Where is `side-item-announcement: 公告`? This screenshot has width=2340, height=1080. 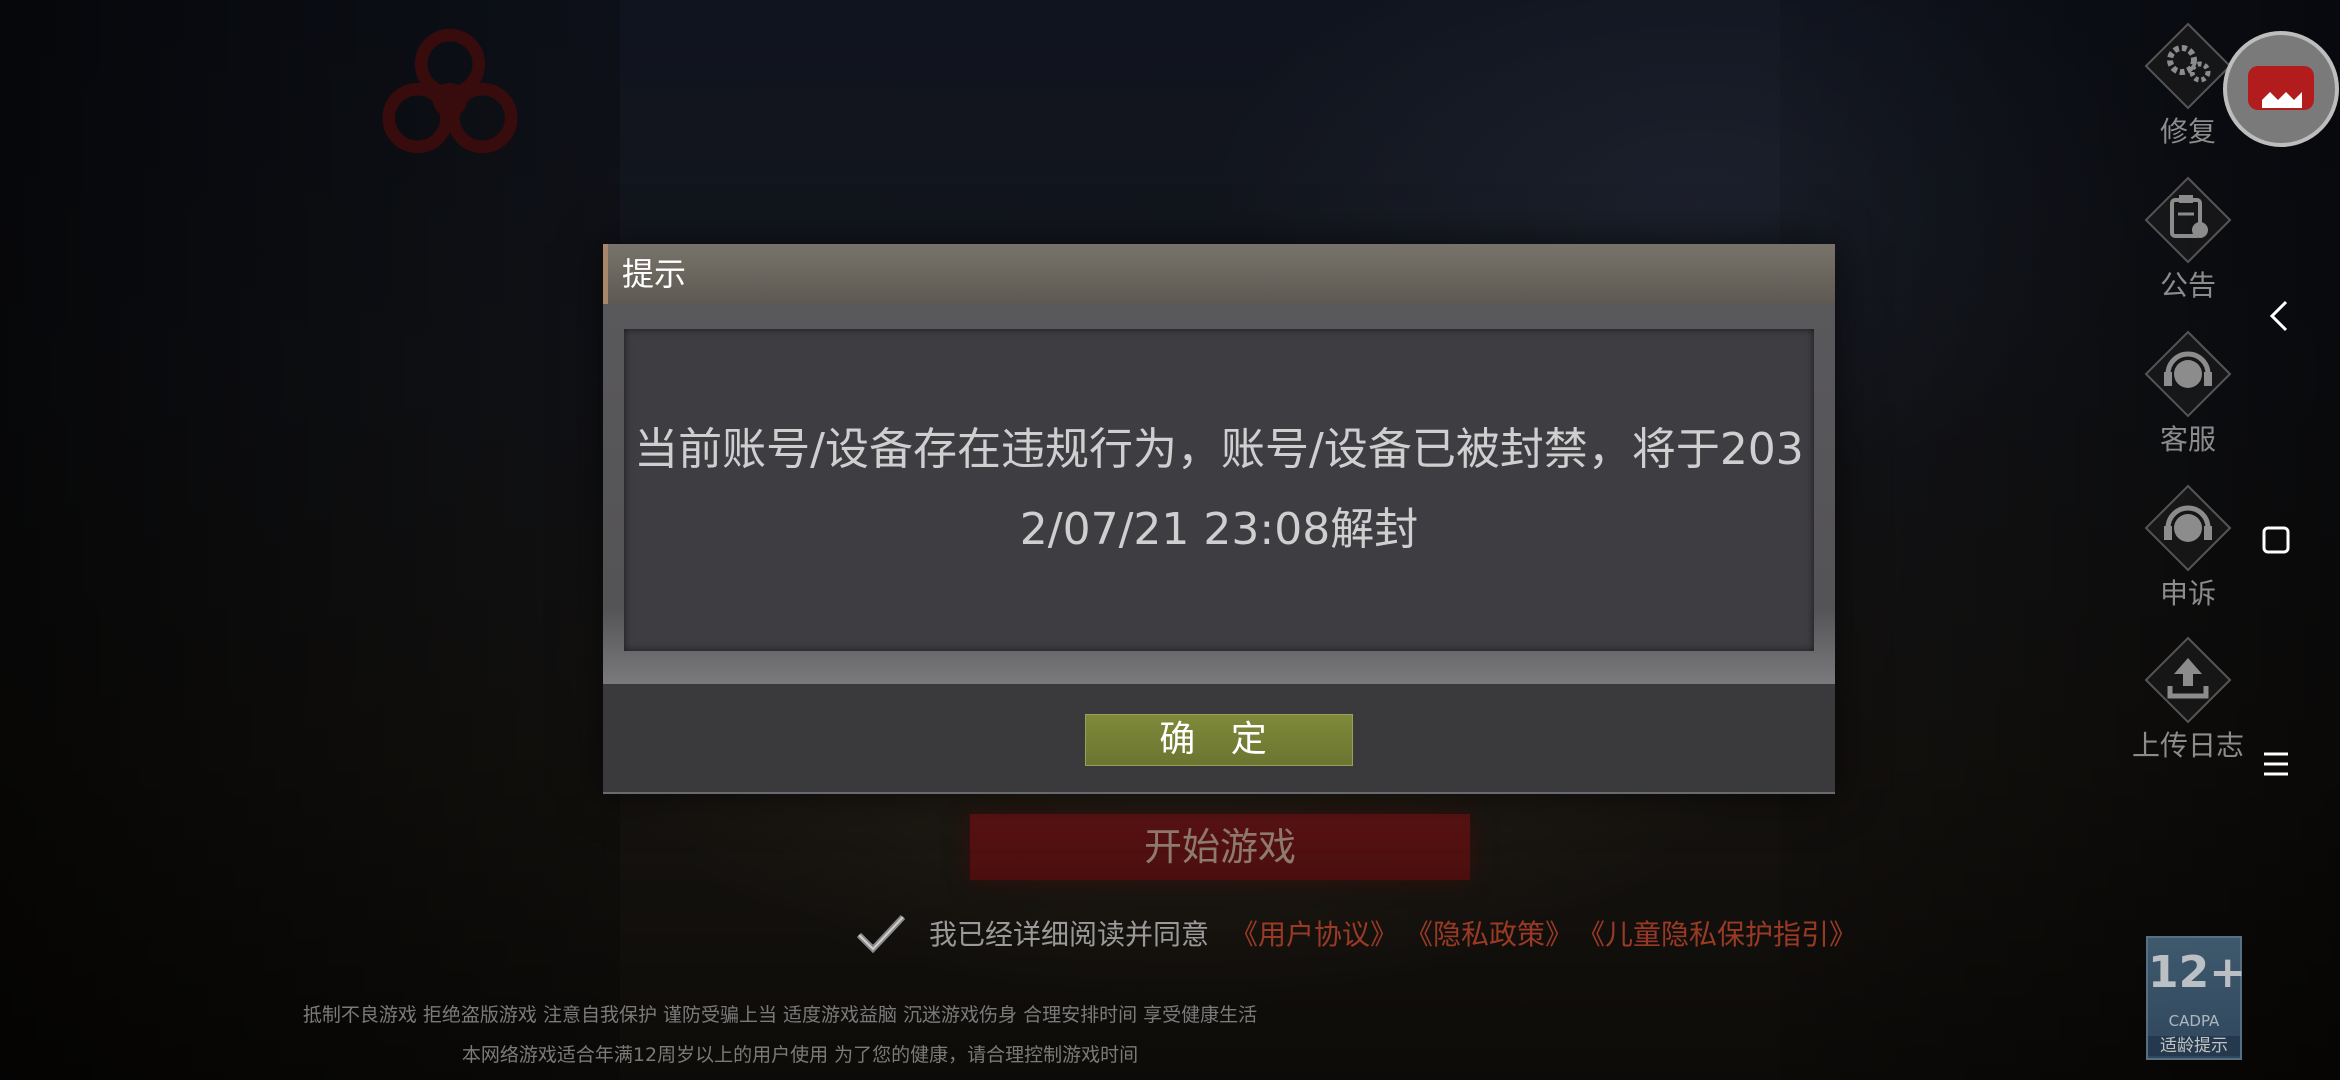
side-item-announcement: 公告 is located at coordinates (2188, 236).